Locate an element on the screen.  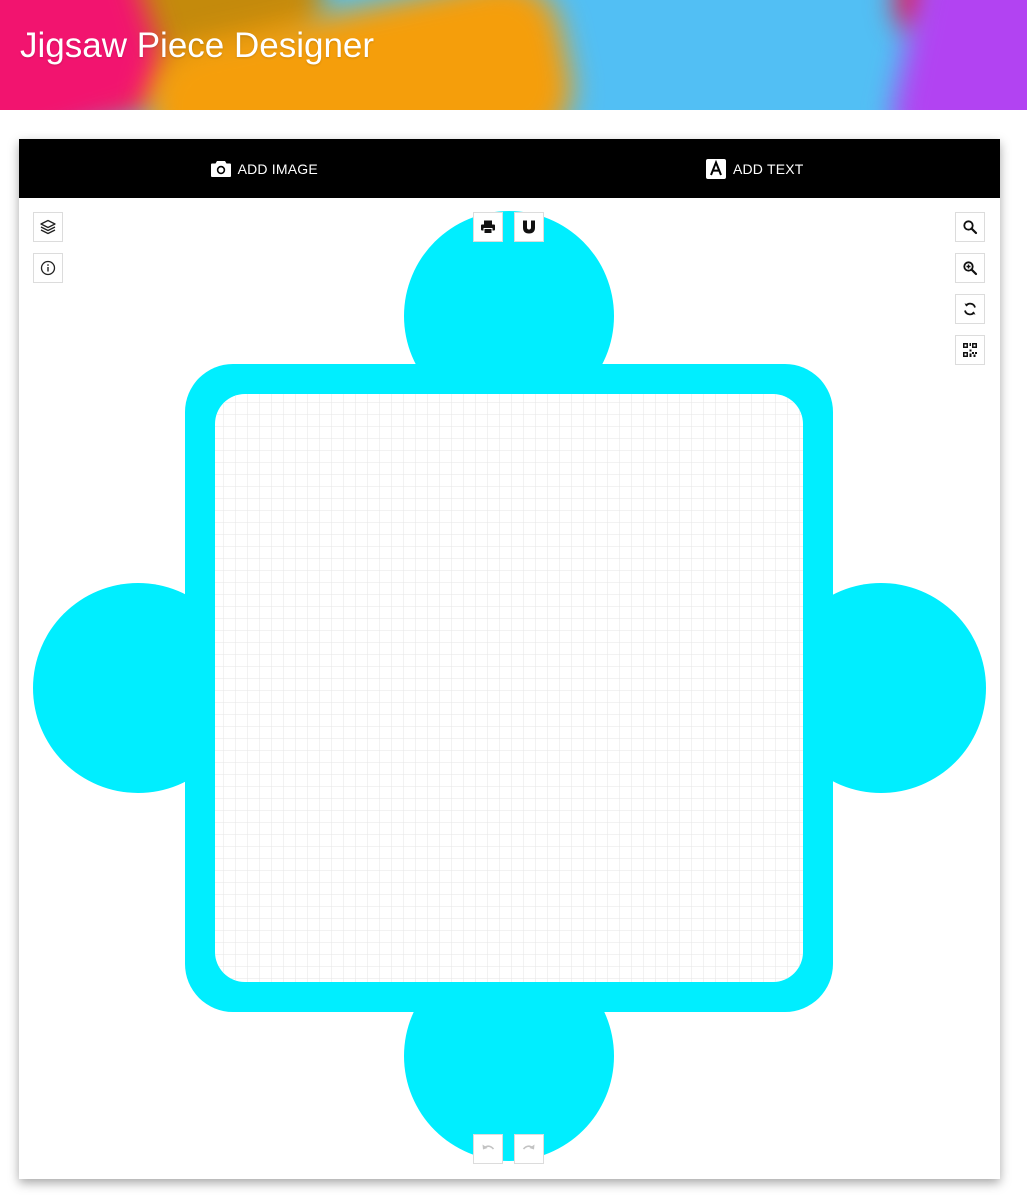
add-text-label: ADD TEXT is located at coordinates (768, 168).